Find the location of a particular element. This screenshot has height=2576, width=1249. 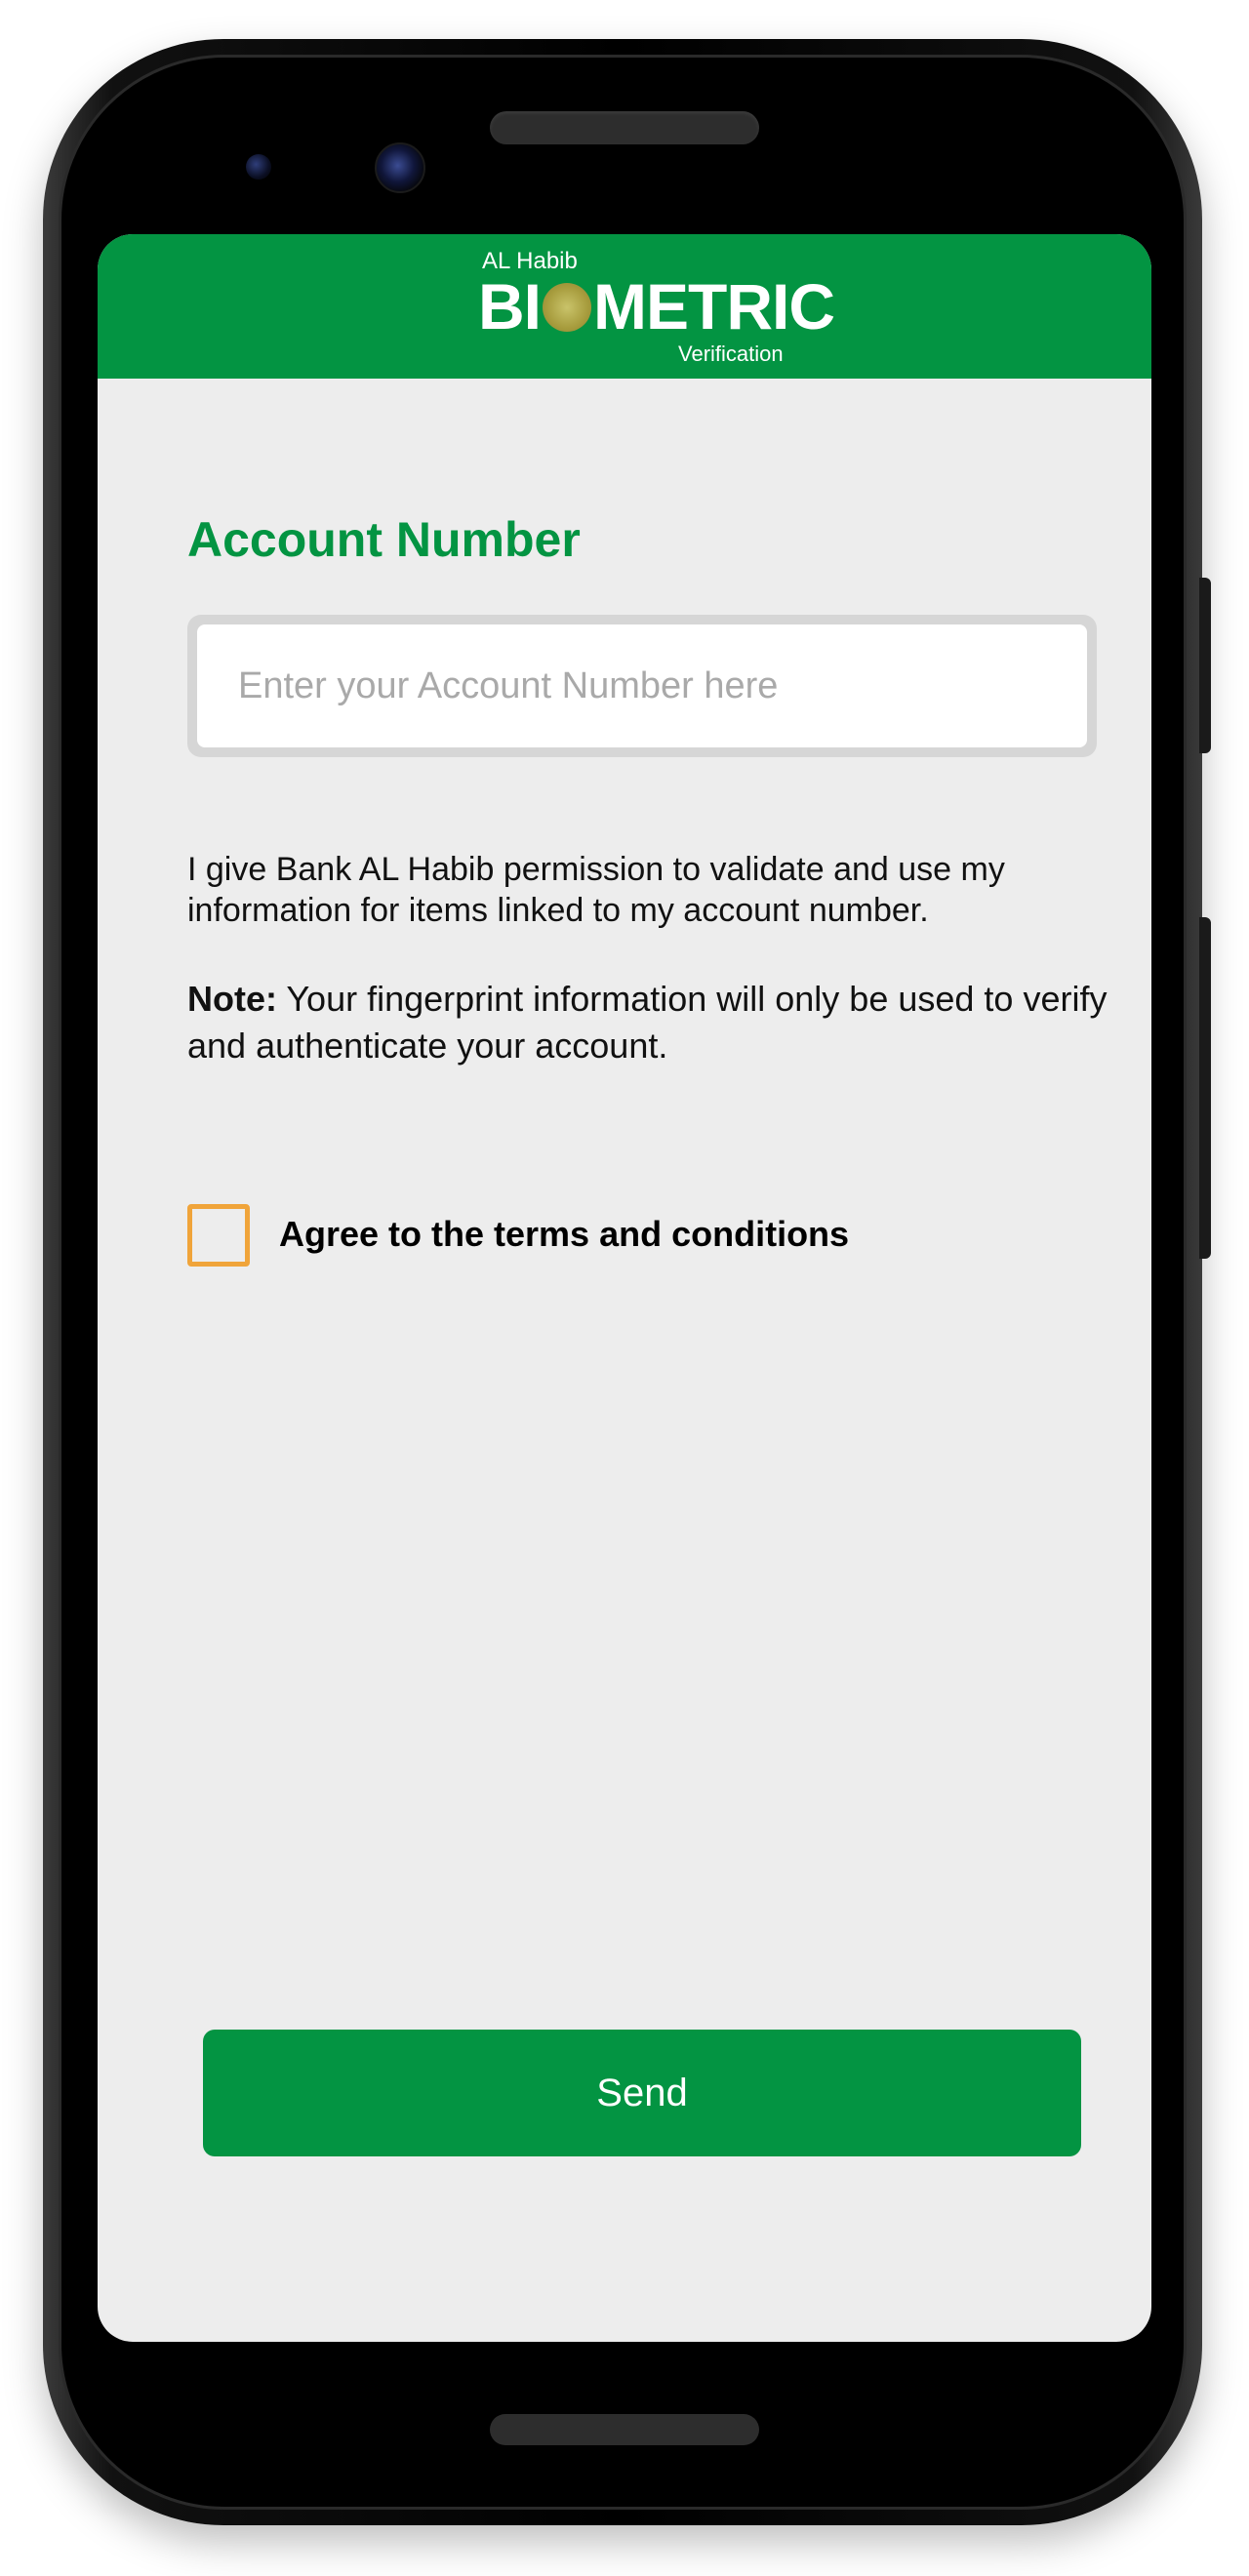

account-number-title: Account Number is located at coordinates (384, 539).